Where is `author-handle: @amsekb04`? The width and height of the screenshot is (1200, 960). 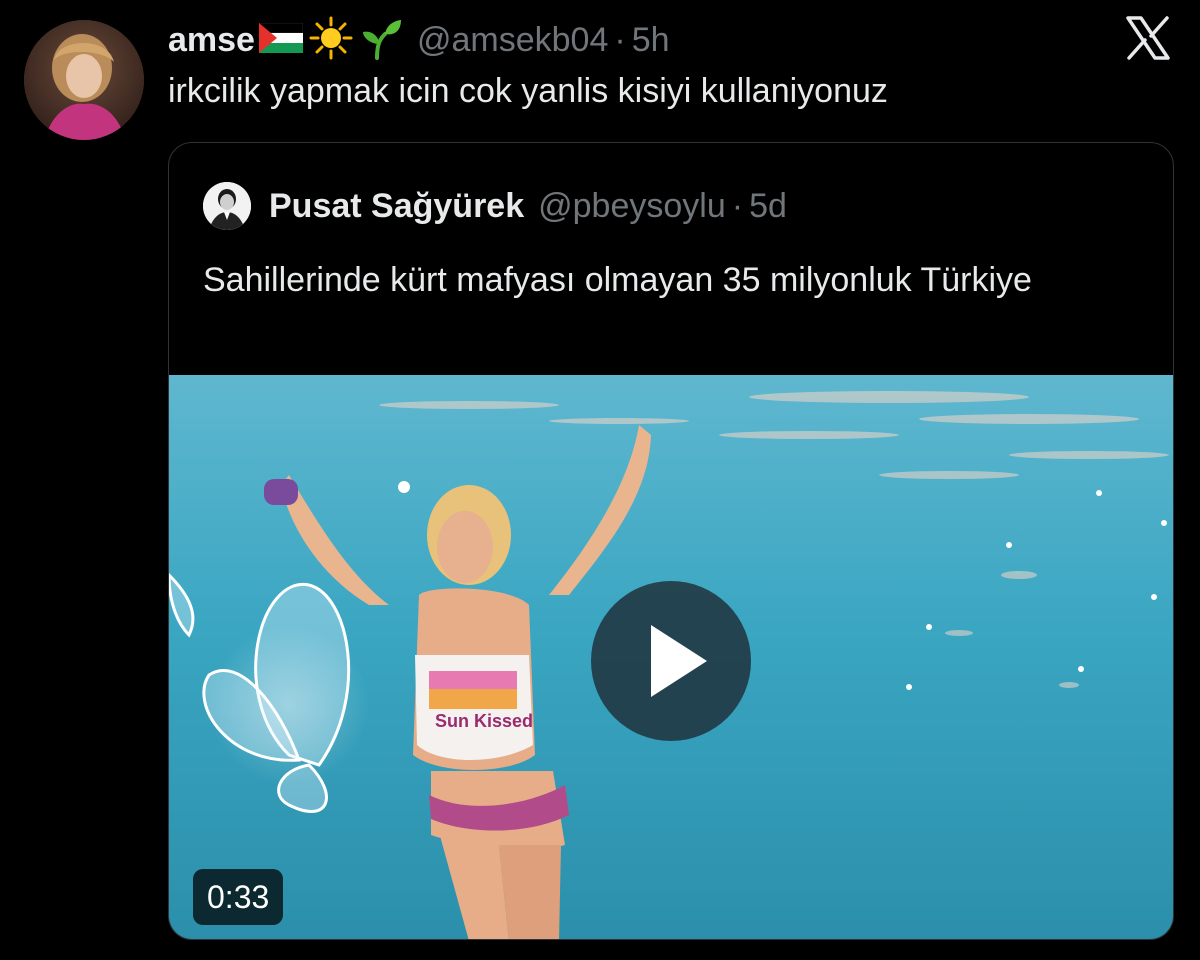 author-handle: @amsekb04 is located at coordinates (512, 40).